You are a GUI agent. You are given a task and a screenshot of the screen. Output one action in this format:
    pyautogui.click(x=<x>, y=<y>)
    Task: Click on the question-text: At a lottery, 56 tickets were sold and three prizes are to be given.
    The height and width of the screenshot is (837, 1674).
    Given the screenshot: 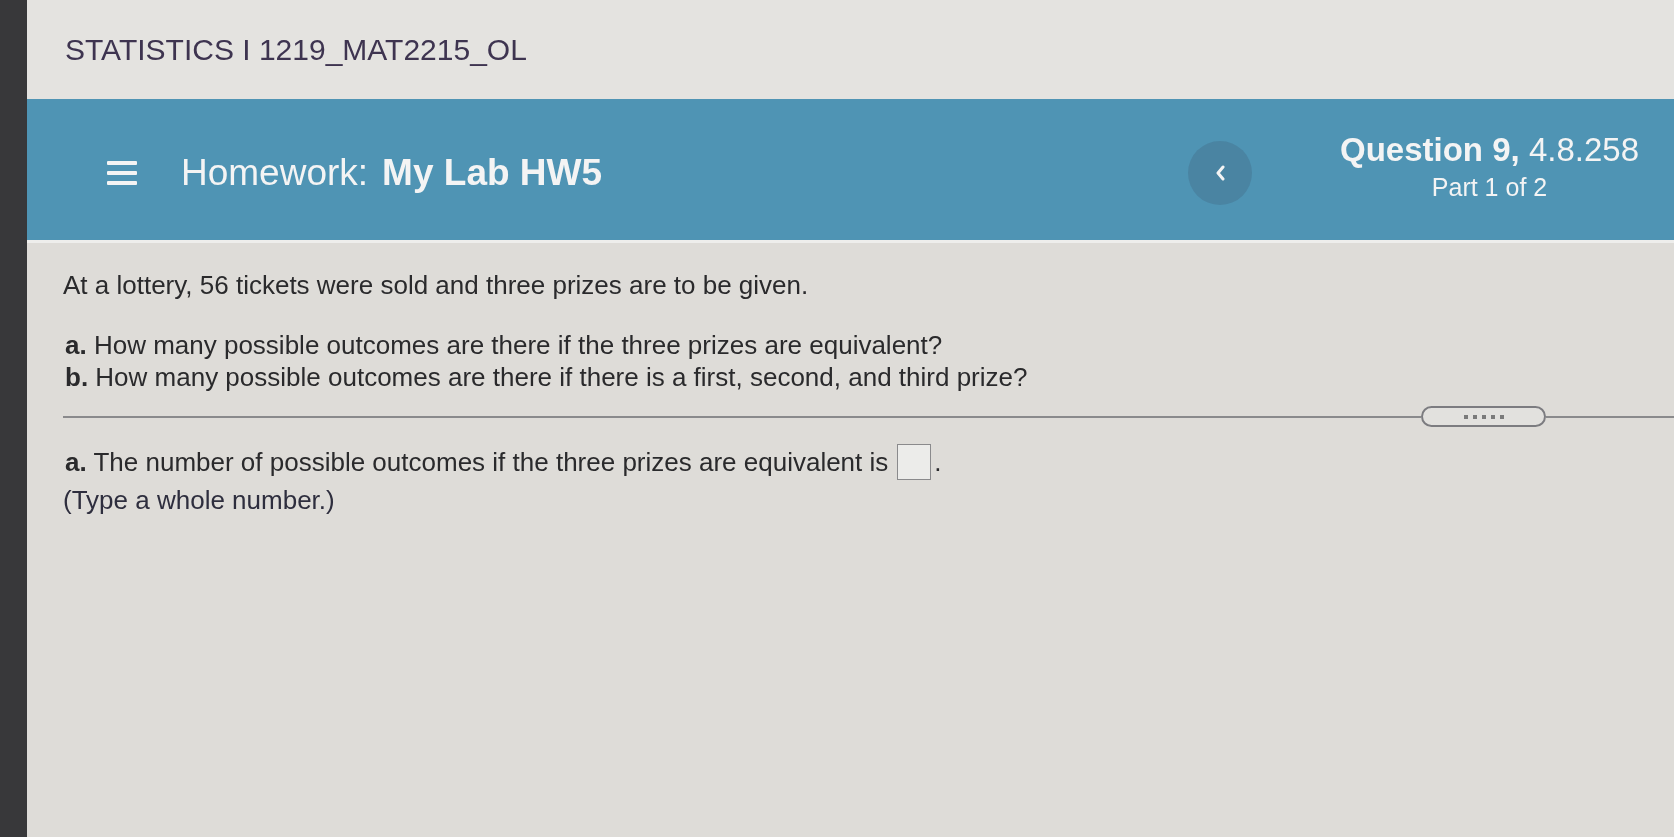 What is the action you would take?
    pyautogui.click(x=436, y=285)
    